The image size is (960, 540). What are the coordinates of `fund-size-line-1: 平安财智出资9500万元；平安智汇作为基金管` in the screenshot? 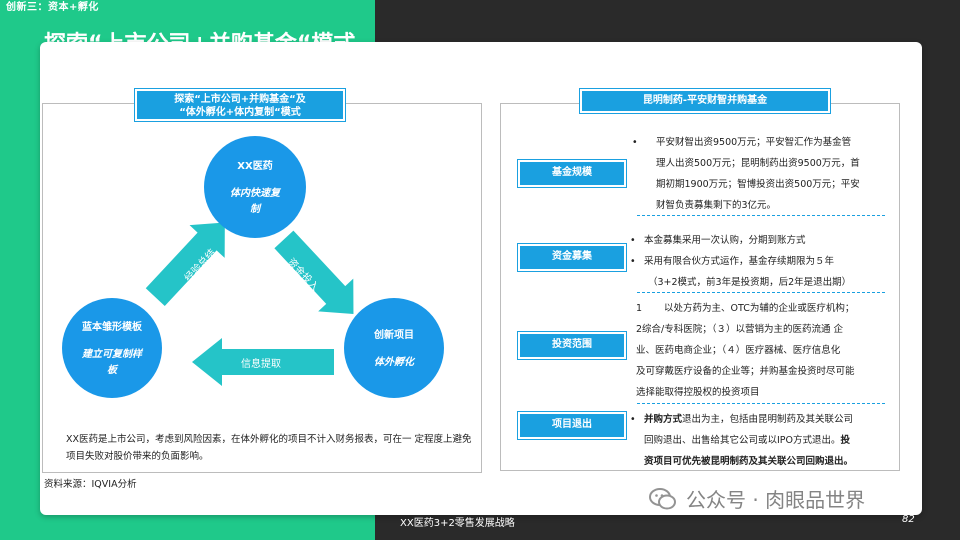 It's located at (754, 142).